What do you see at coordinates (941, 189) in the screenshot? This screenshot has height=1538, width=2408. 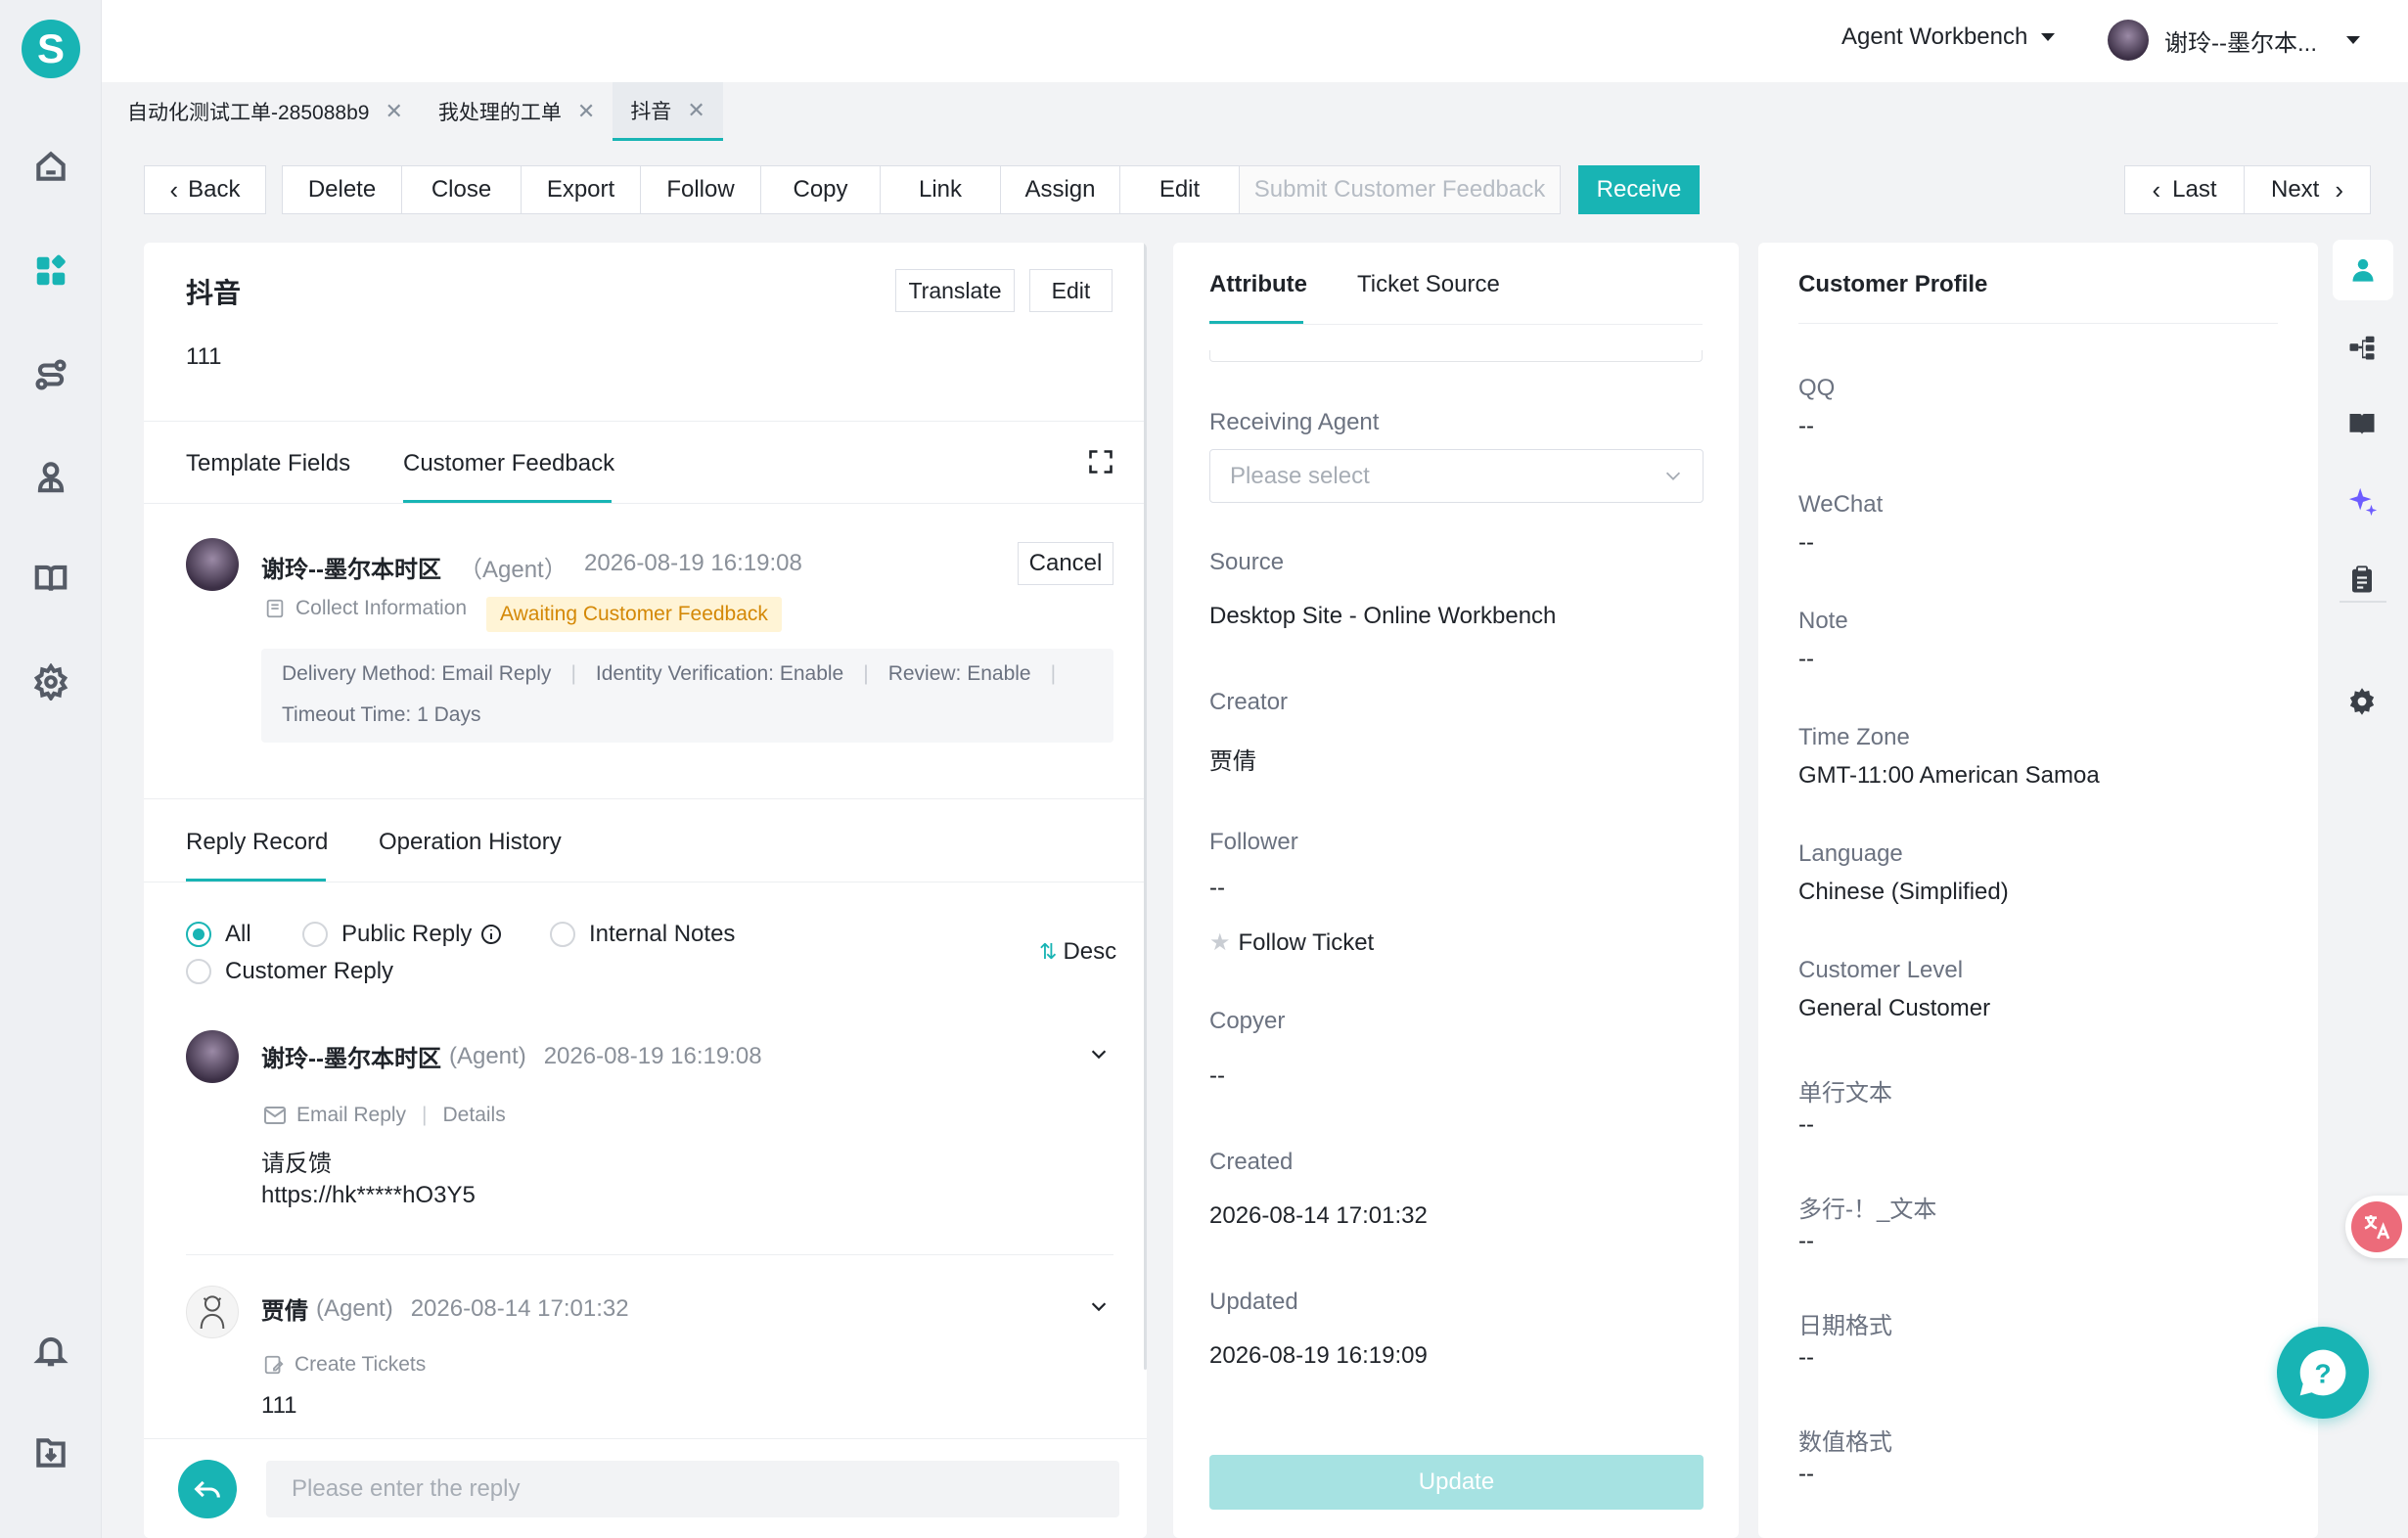 I see `link-button: Link` at bounding box center [941, 189].